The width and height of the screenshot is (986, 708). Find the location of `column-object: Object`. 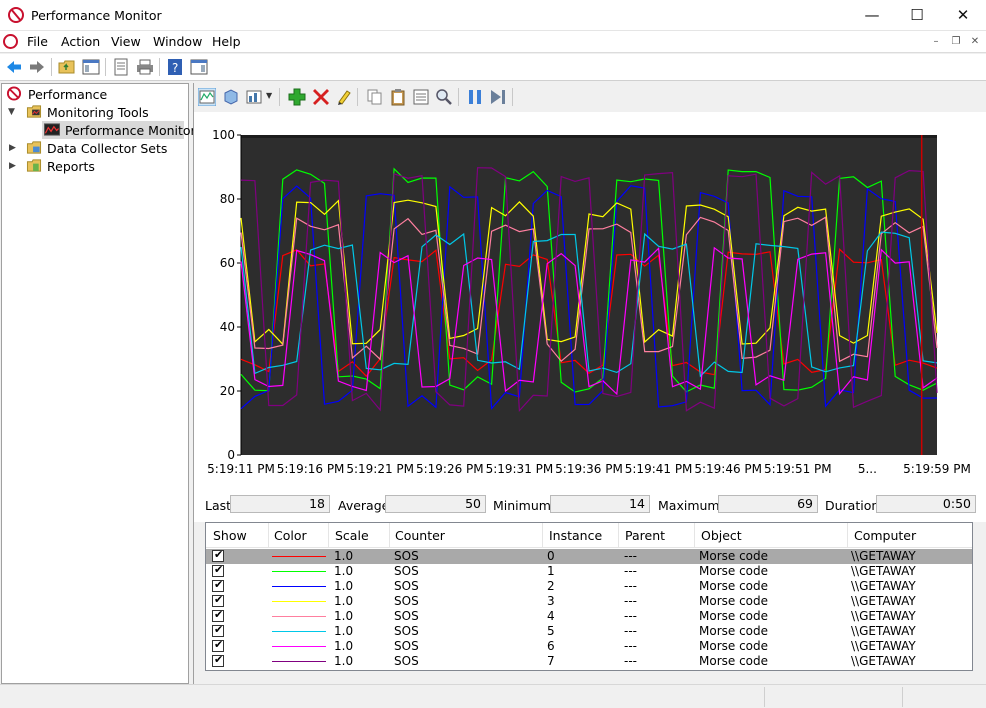

column-object: Object is located at coordinates (721, 535).